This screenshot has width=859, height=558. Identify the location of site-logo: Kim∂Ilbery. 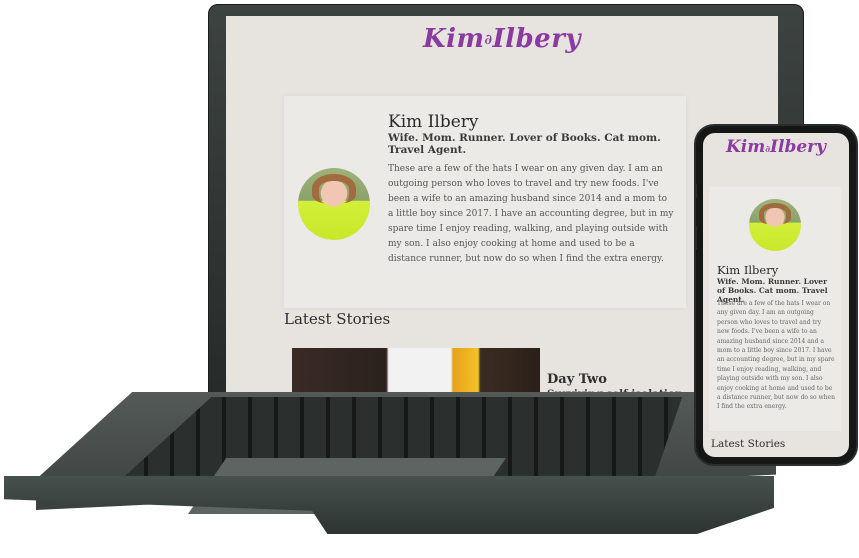
(502, 39).